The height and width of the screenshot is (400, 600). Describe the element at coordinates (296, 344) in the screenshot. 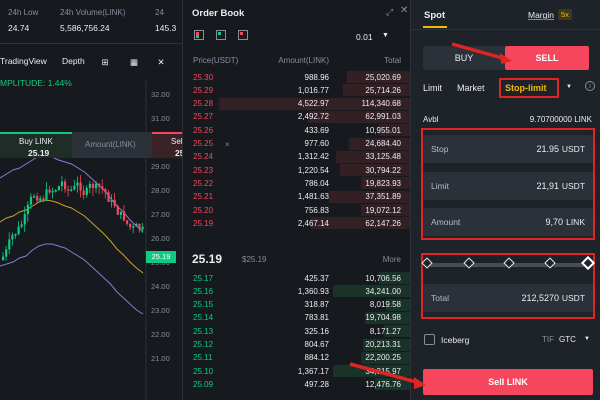

I see `bid-row: 25.12 804.67 20,213.31` at that location.